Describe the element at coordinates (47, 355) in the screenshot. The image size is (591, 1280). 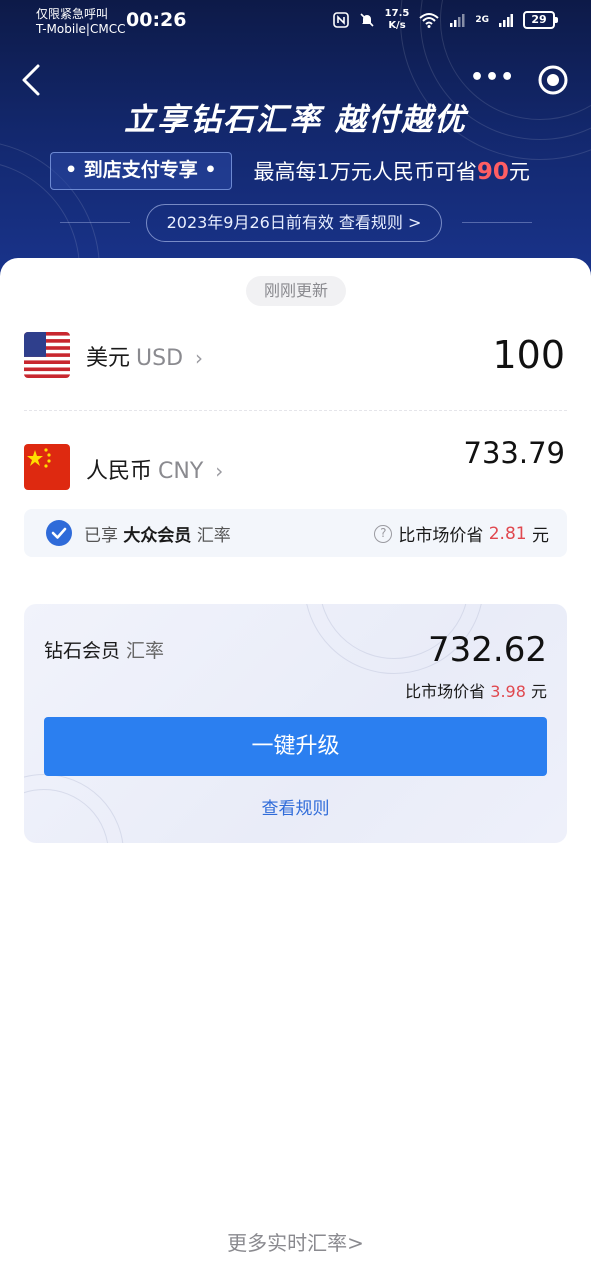
I see `us-flag-icon` at that location.